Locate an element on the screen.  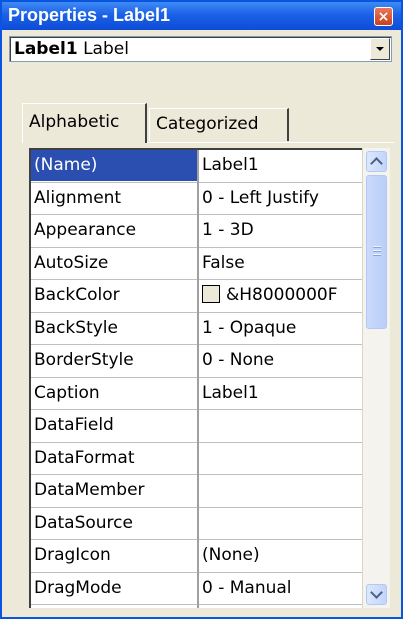
property-name: Appearance is located at coordinates (115, 230).